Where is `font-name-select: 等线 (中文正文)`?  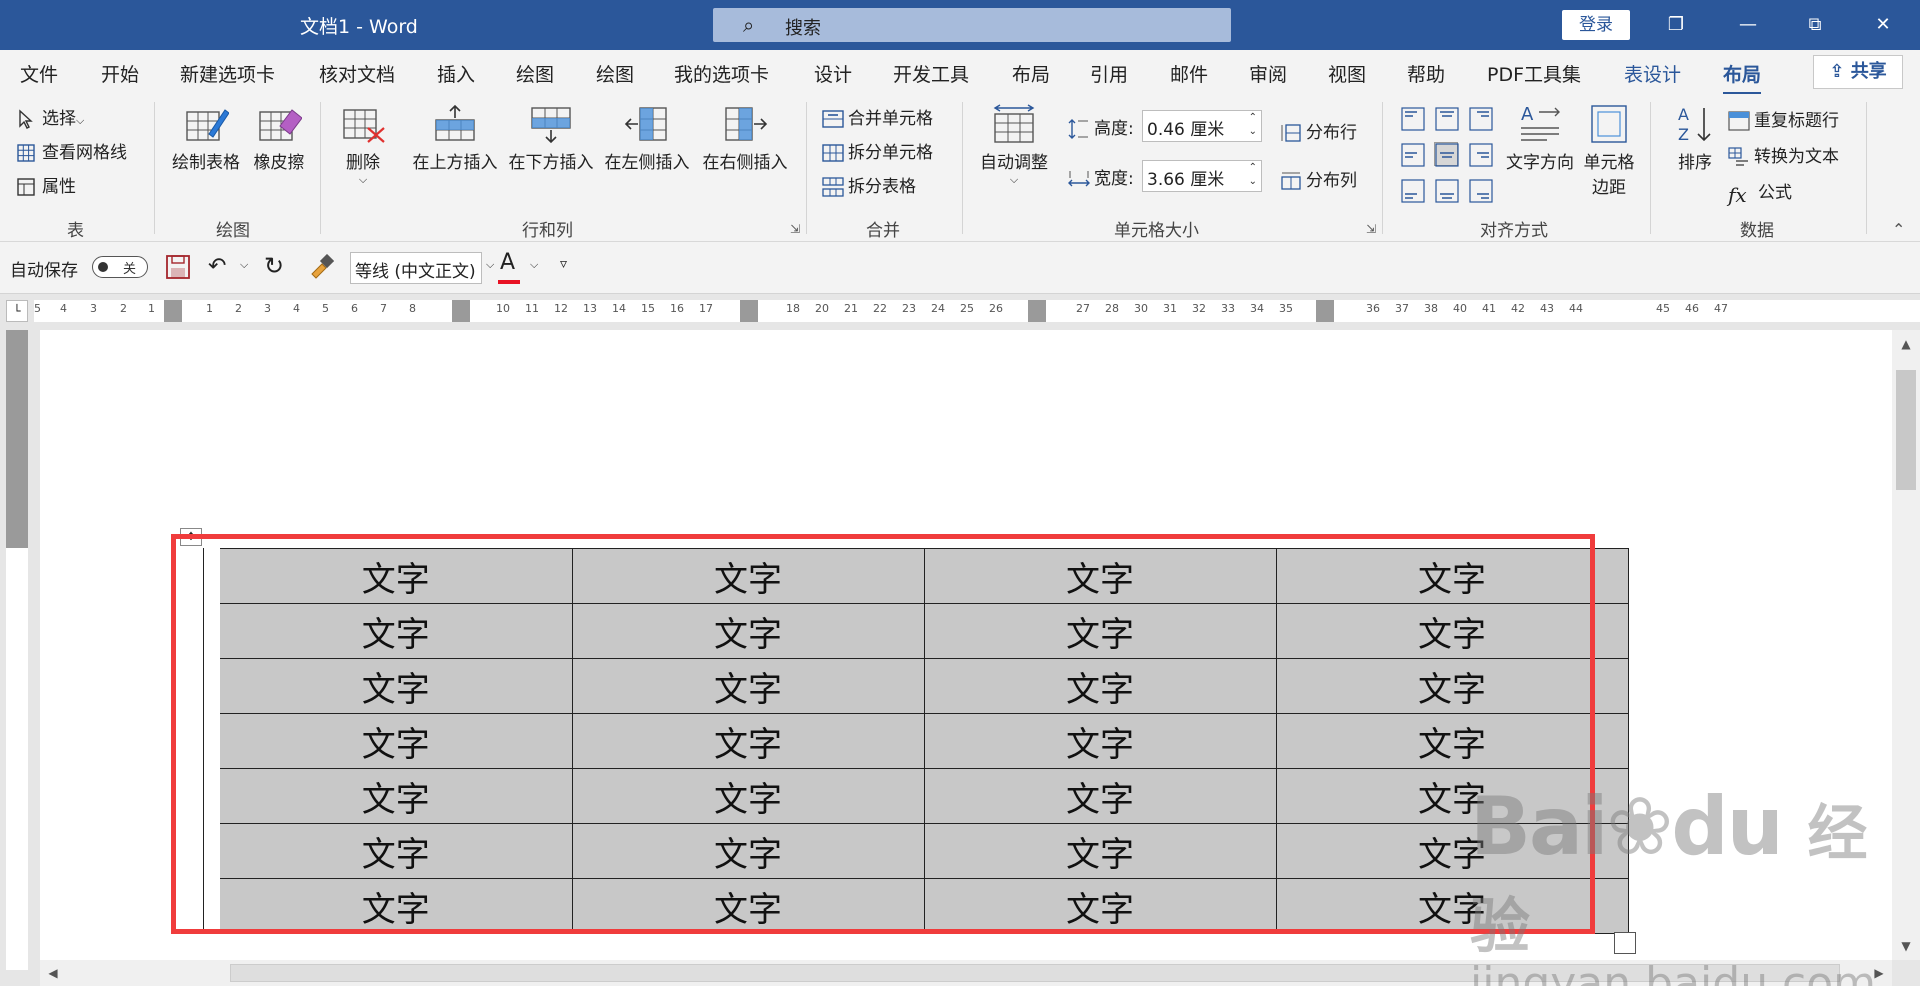
font-name-select: 等线 (中文正文) is located at coordinates (416, 268).